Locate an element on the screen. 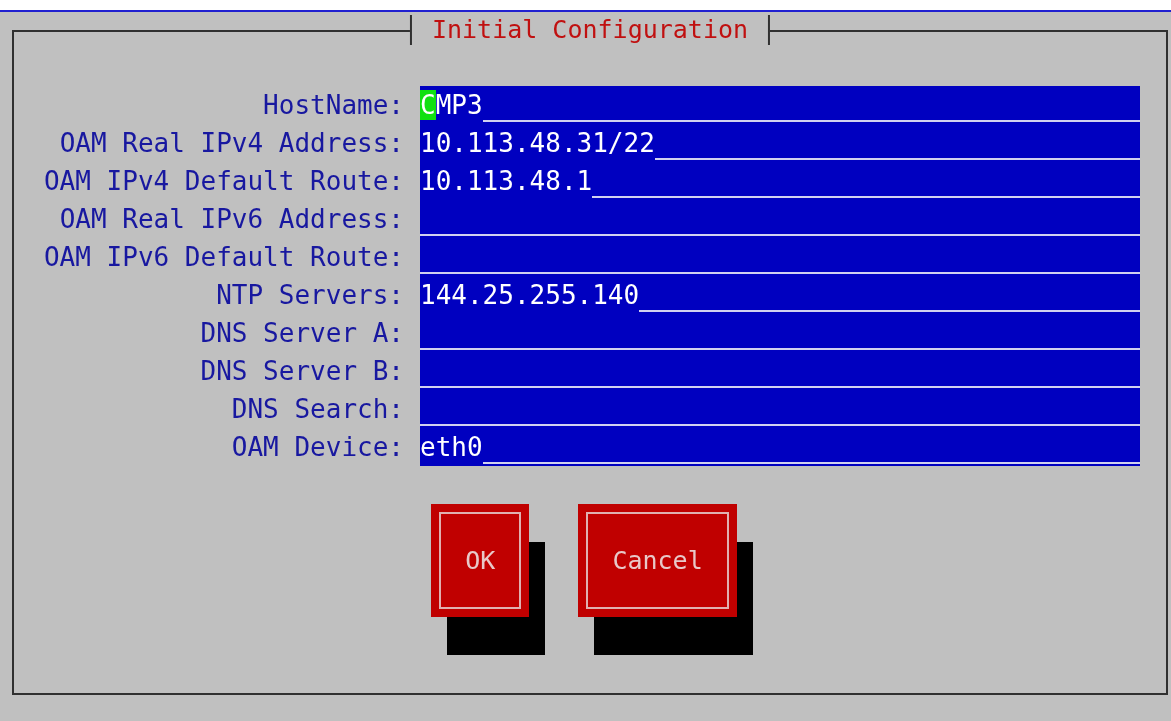  field-label: DNS Server B: is located at coordinates (301, 371).